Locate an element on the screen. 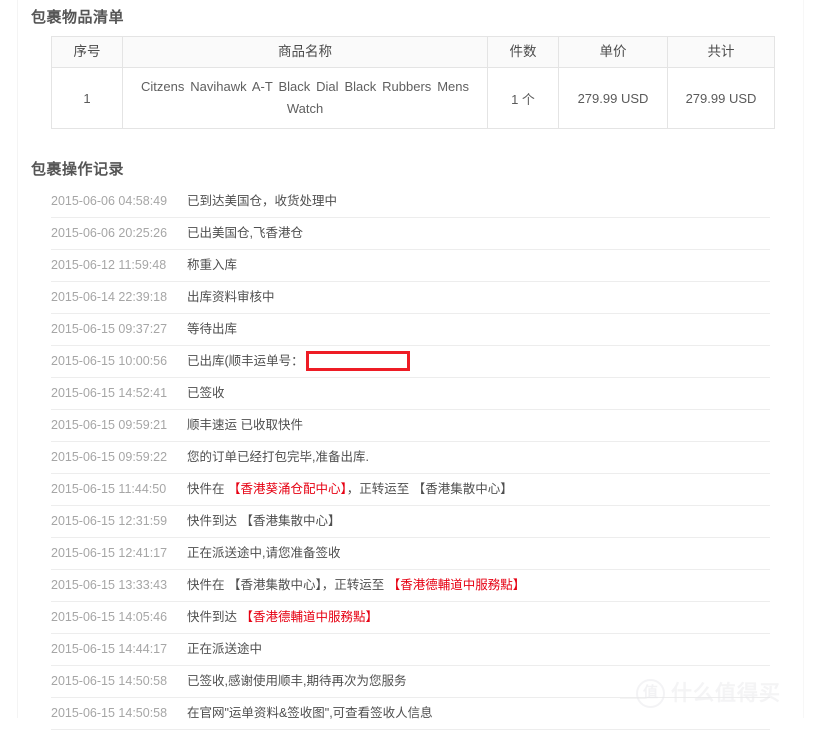 The image size is (820, 730). log-description: 等待出库 is located at coordinates (209, 329).